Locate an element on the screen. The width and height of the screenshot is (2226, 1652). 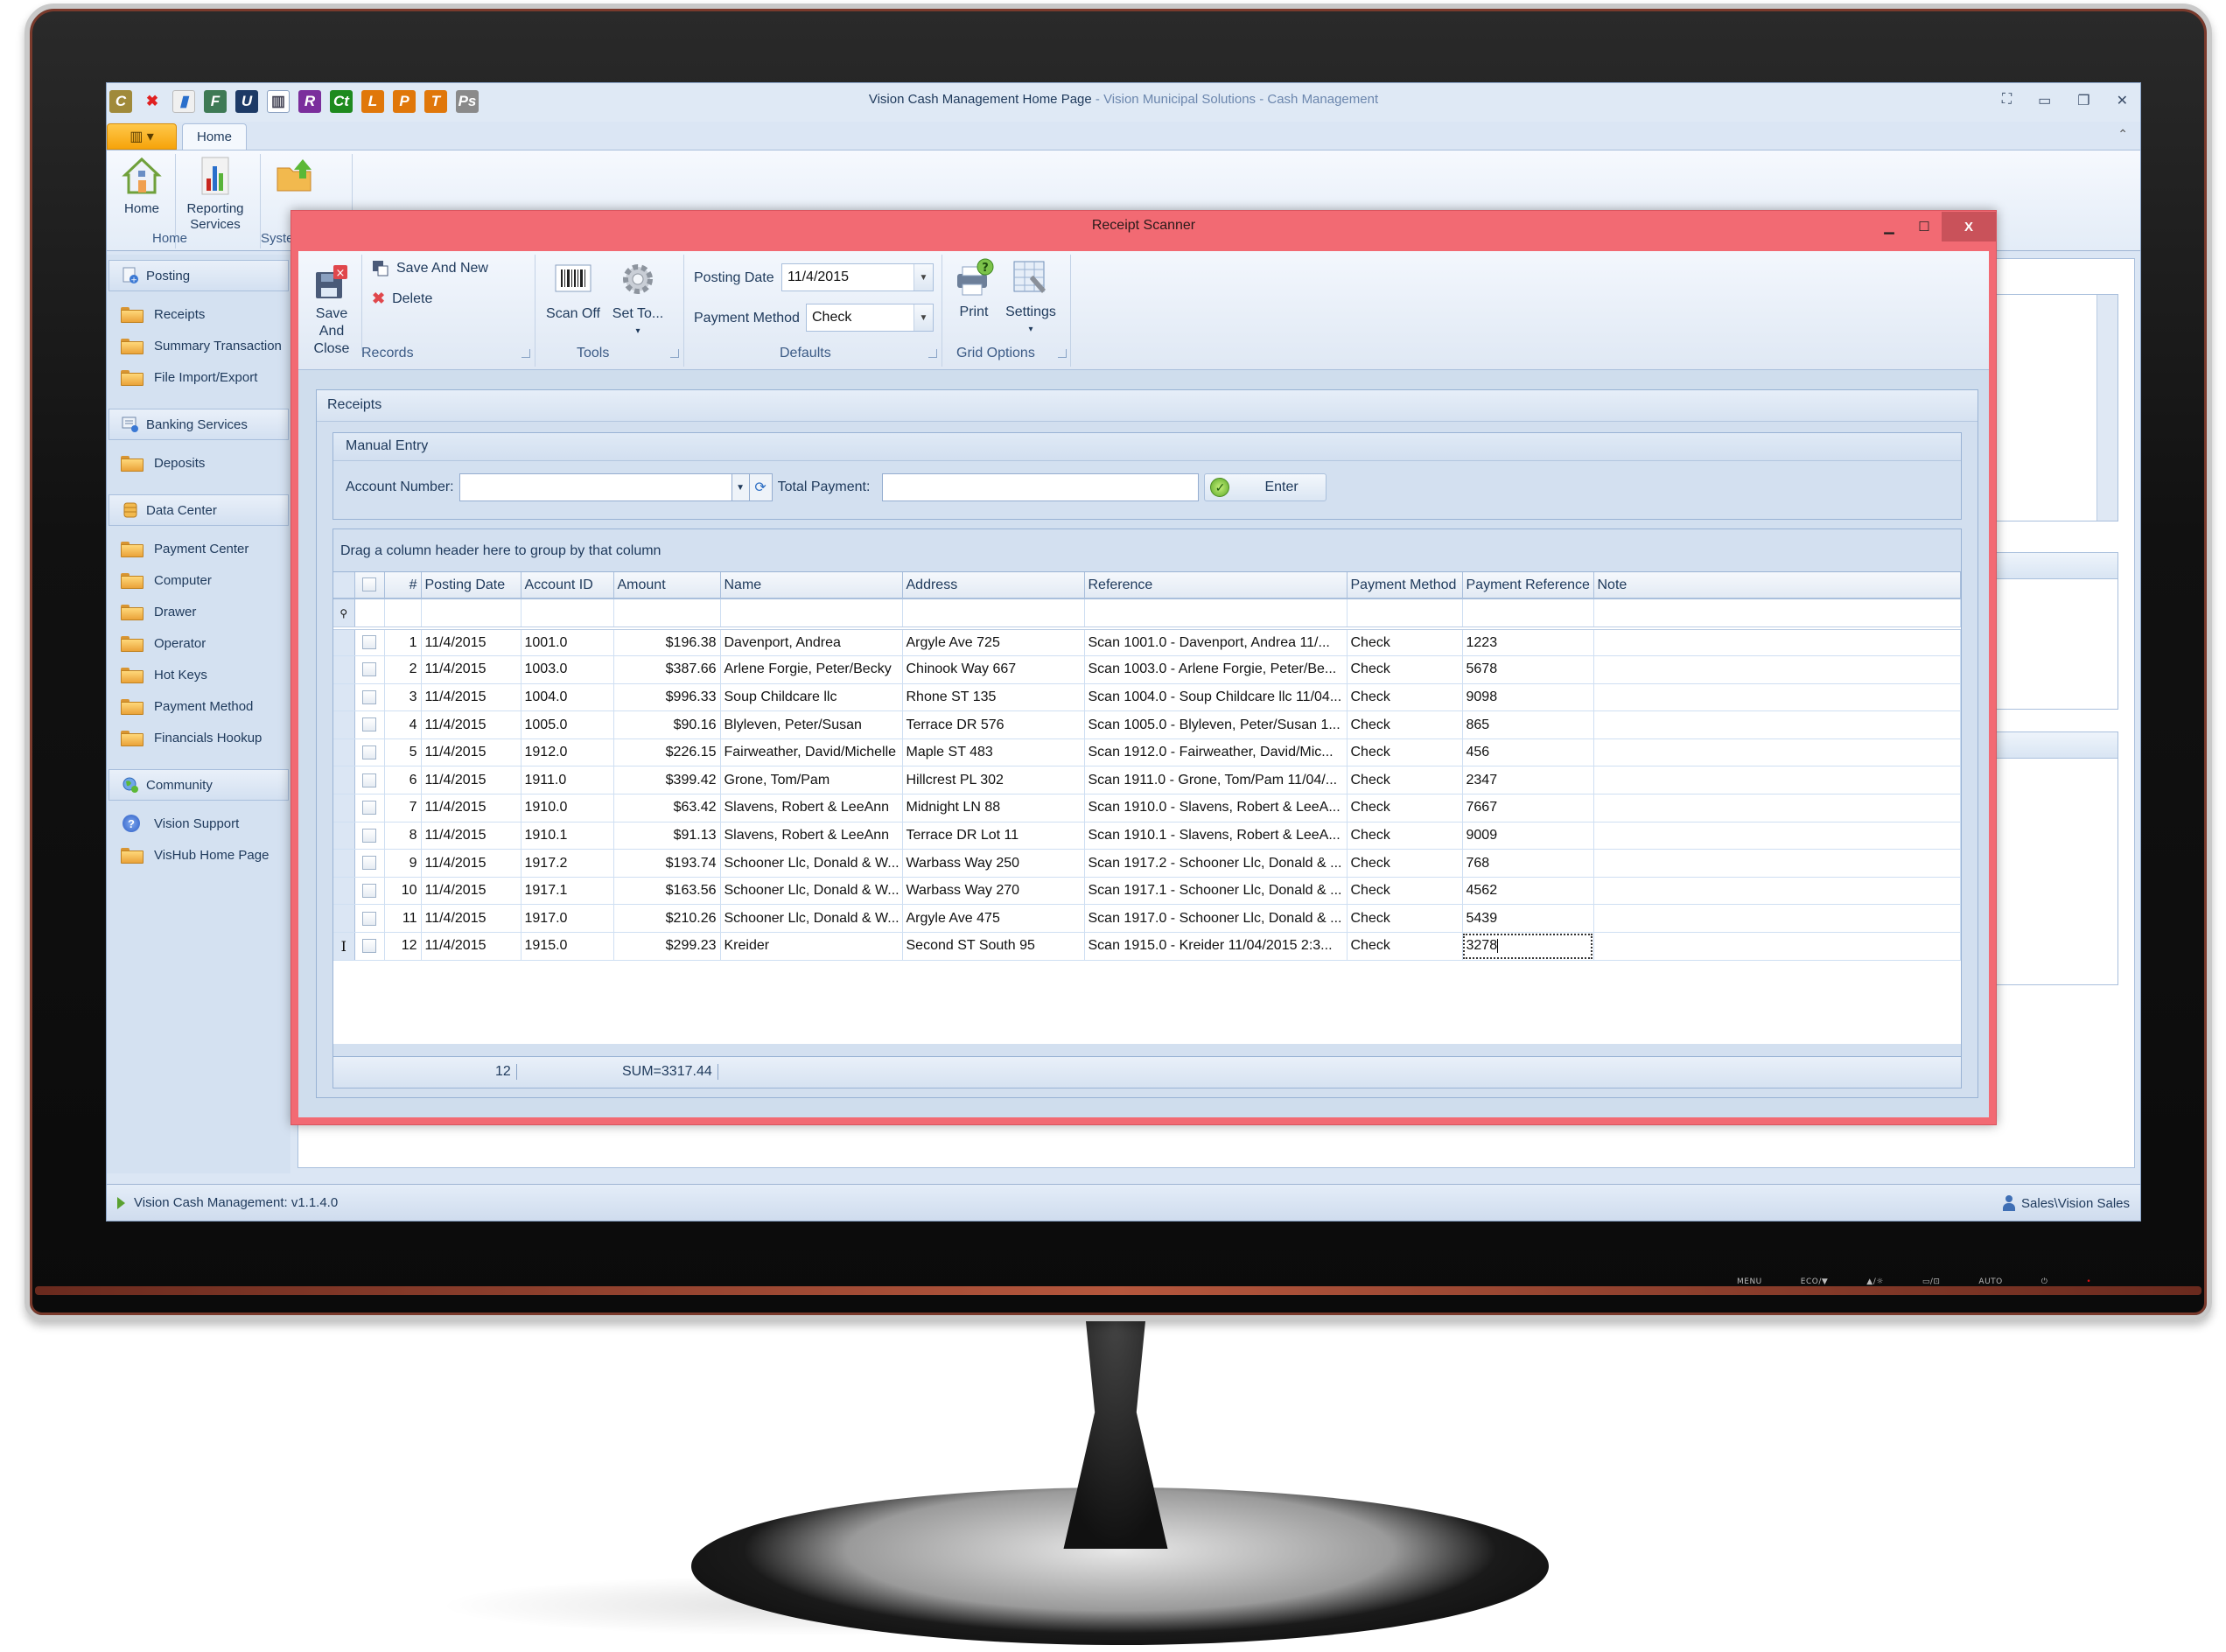
cell-amount: $399.42 is located at coordinates (667, 780).